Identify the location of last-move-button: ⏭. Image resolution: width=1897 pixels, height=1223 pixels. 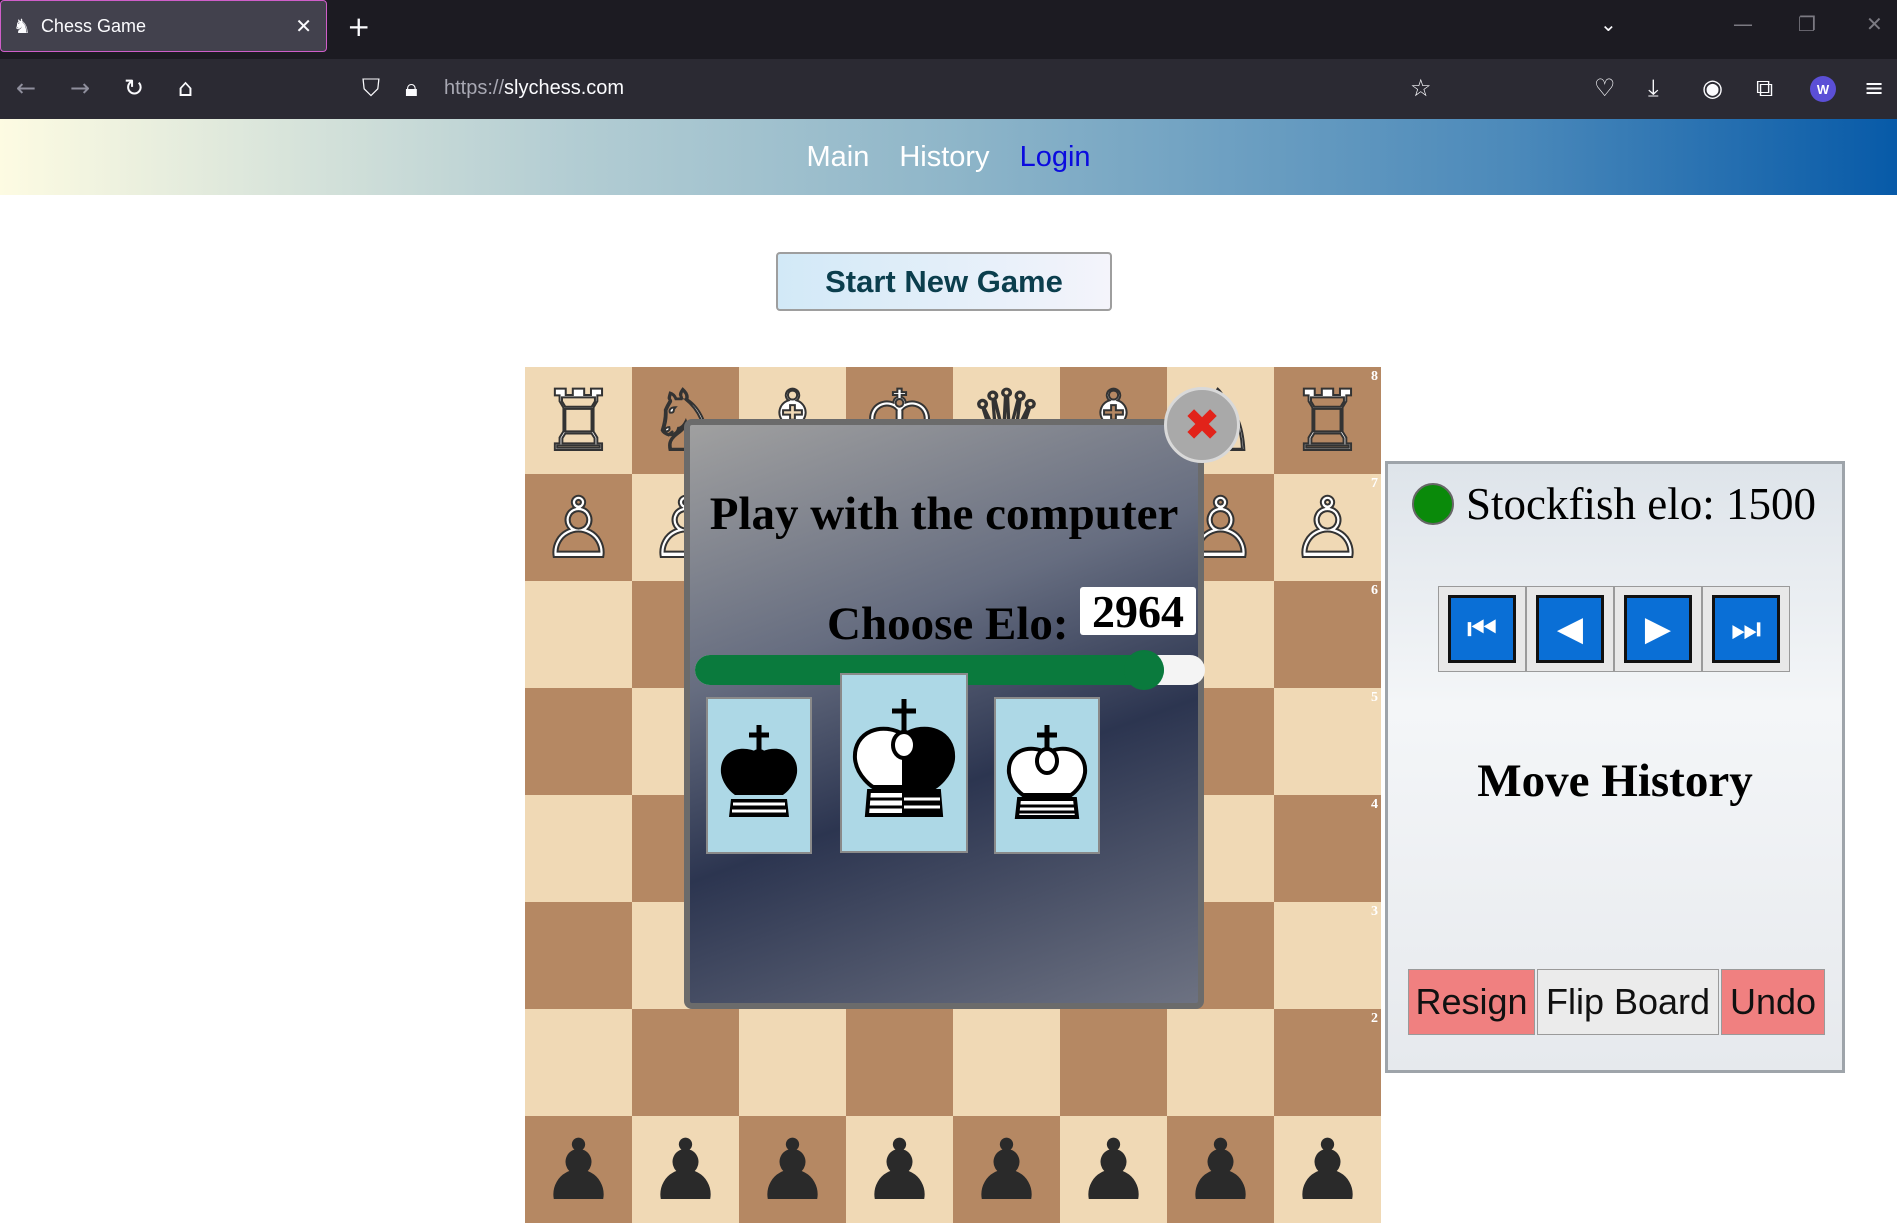
(1746, 629).